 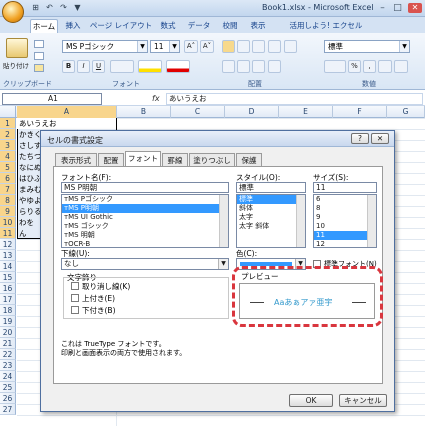 What do you see at coordinates (230, 26) in the screenshot?
I see `tab-review: 校閲` at bounding box center [230, 26].